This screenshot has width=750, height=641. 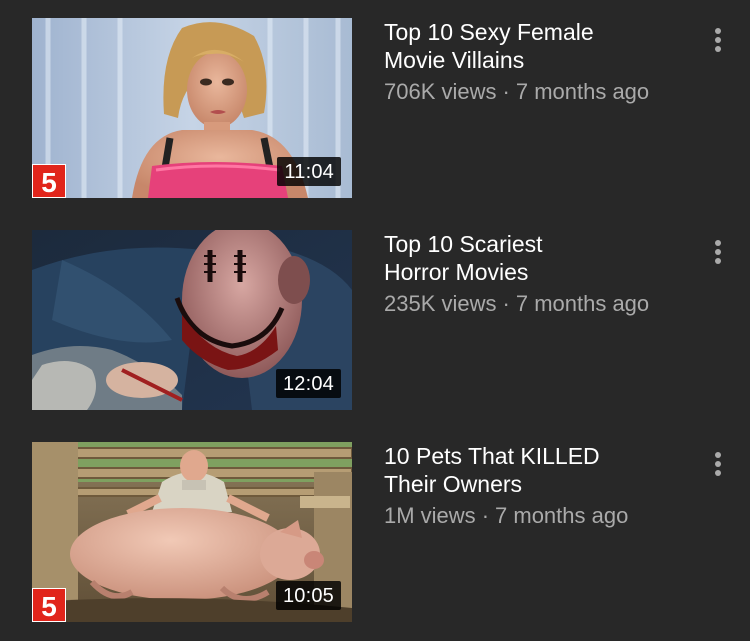 I want to click on video-thumbnail-1: 5 11:04, so click(x=192, y=108).